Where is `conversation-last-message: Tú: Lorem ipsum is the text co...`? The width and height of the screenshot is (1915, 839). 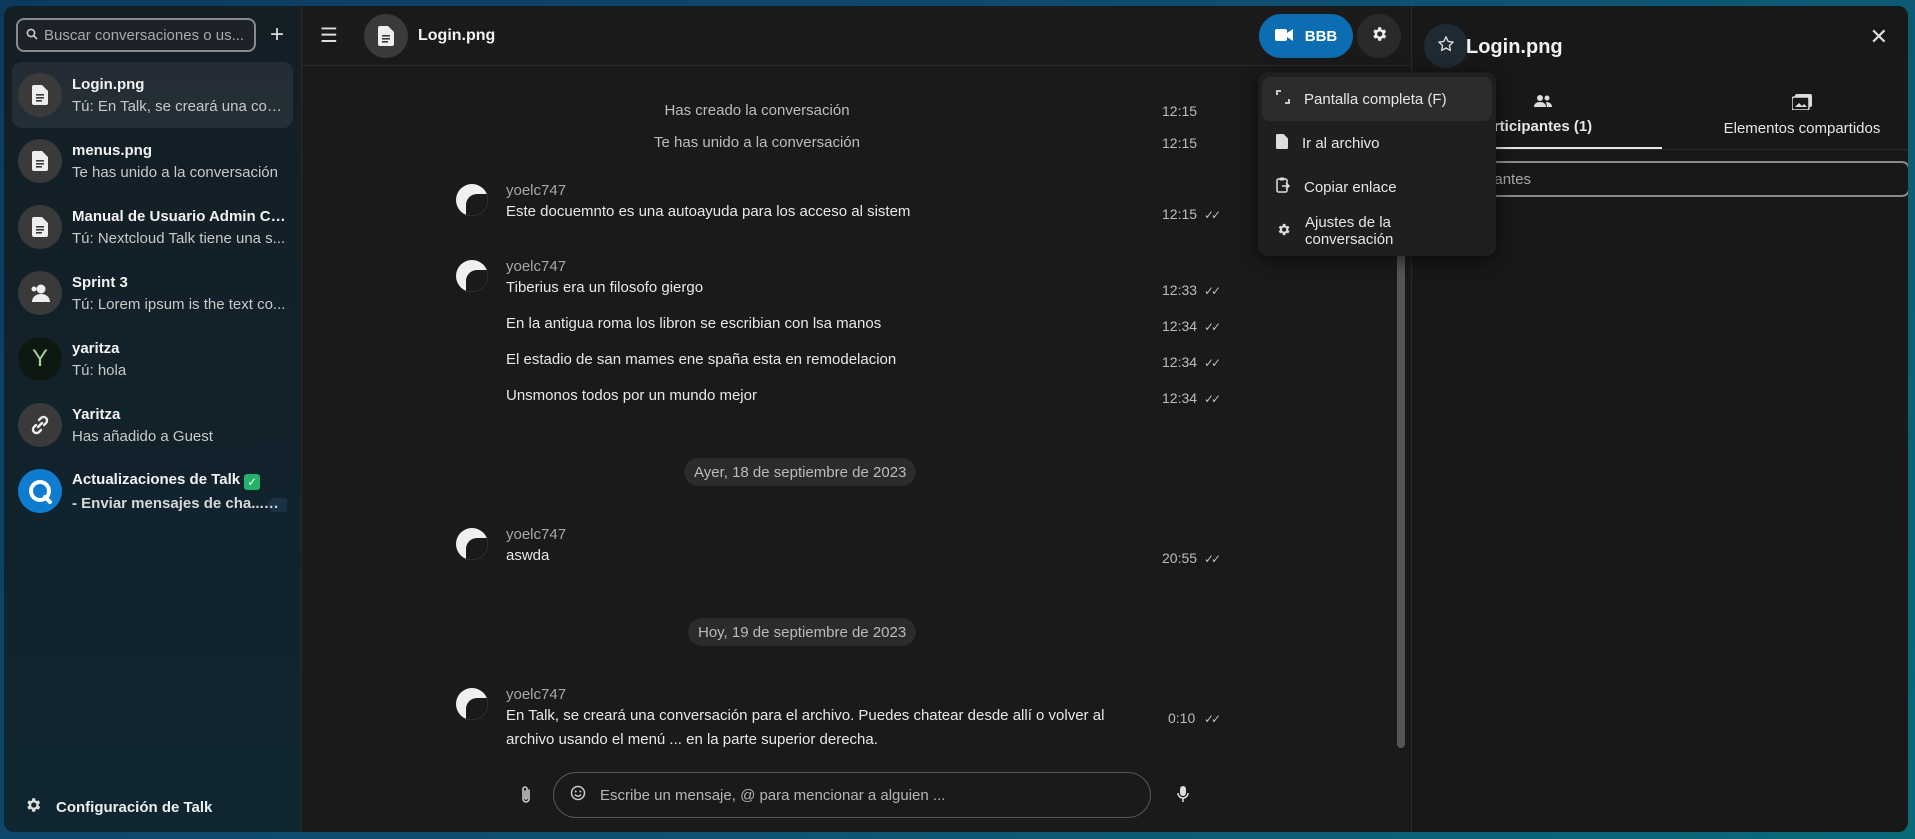
conversation-last-message: Tú: Lorem ipsum is the text co... is located at coordinates (179, 304).